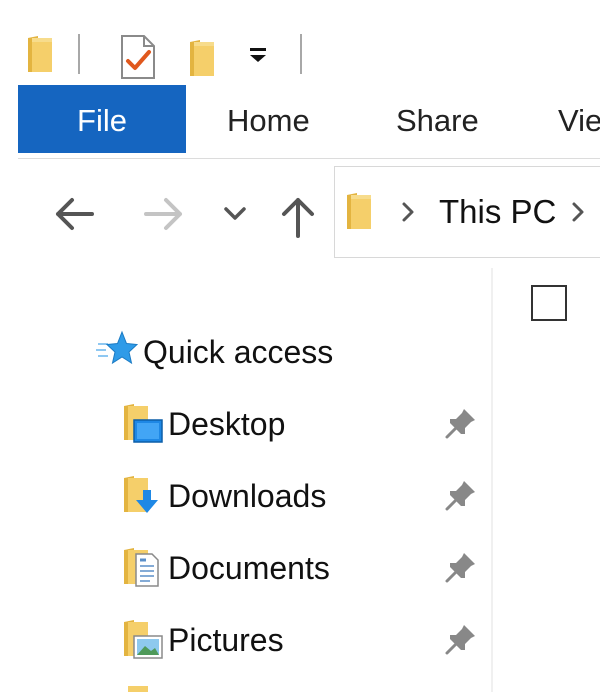 The image size is (600, 692). I want to click on nav-item-downloads: Downloads, so click(247, 496).